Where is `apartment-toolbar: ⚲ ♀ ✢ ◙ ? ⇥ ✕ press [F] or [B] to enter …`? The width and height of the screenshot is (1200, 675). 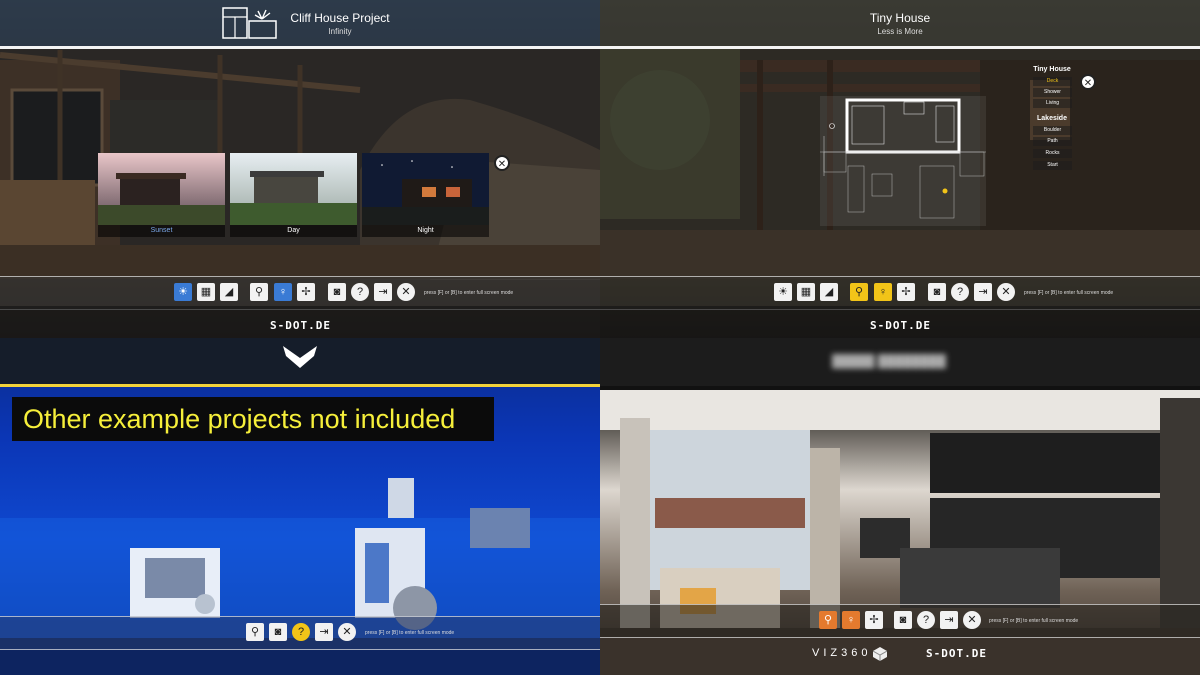
apartment-toolbar: ⚲ ♀ ✢ ◙ ? ⇥ ✕ press [F] or [B] to enter … is located at coordinates (900, 621).